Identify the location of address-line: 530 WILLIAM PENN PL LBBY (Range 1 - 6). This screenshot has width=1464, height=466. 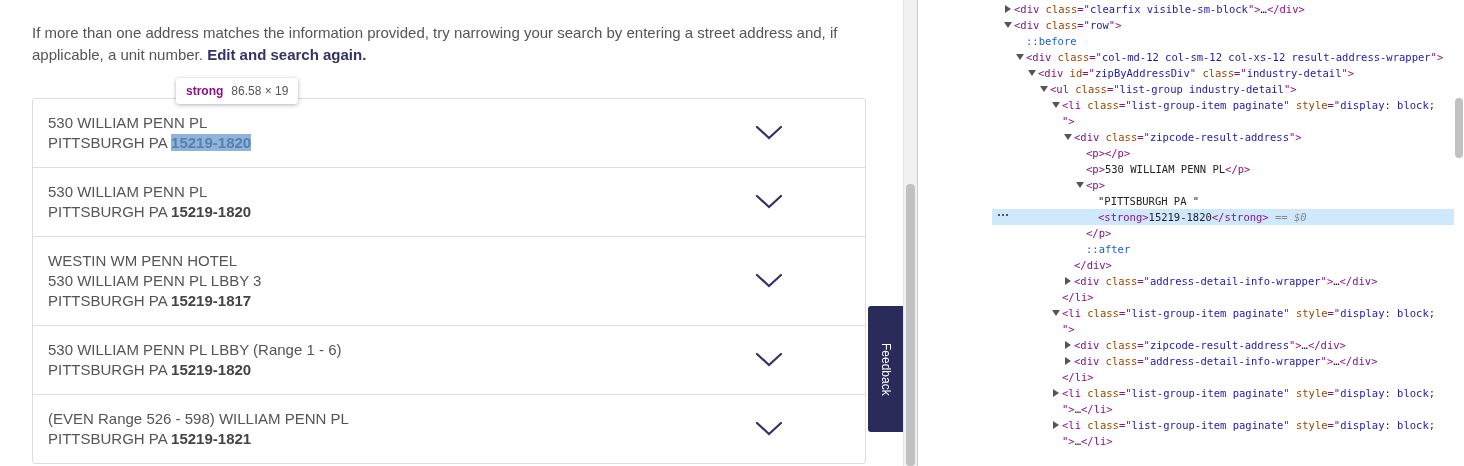
(195, 350).